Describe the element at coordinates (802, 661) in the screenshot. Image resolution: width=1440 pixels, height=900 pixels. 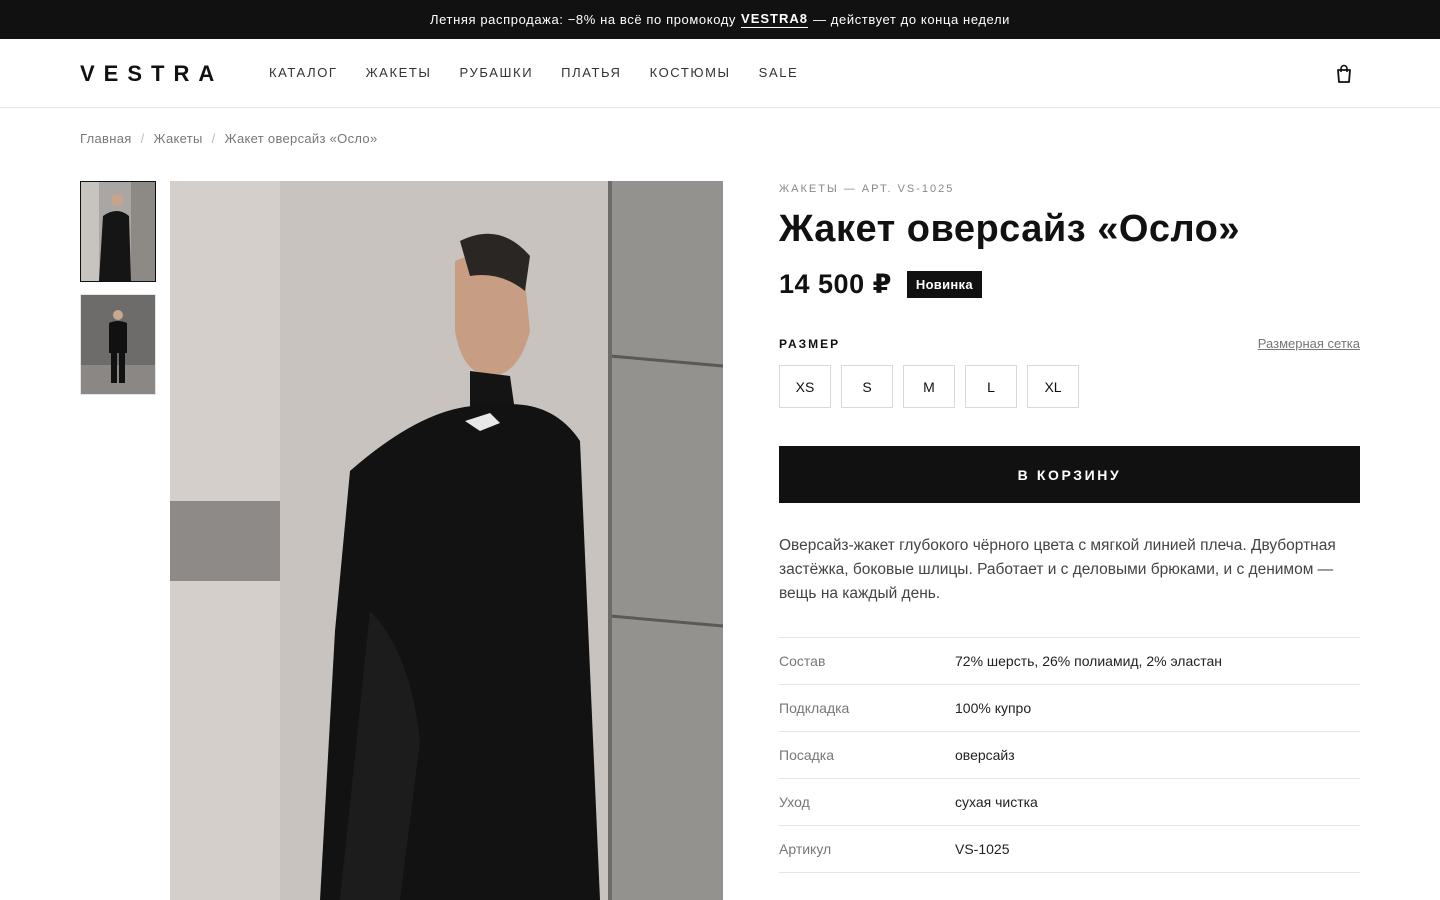
I see `spec-key: Состав` at that location.